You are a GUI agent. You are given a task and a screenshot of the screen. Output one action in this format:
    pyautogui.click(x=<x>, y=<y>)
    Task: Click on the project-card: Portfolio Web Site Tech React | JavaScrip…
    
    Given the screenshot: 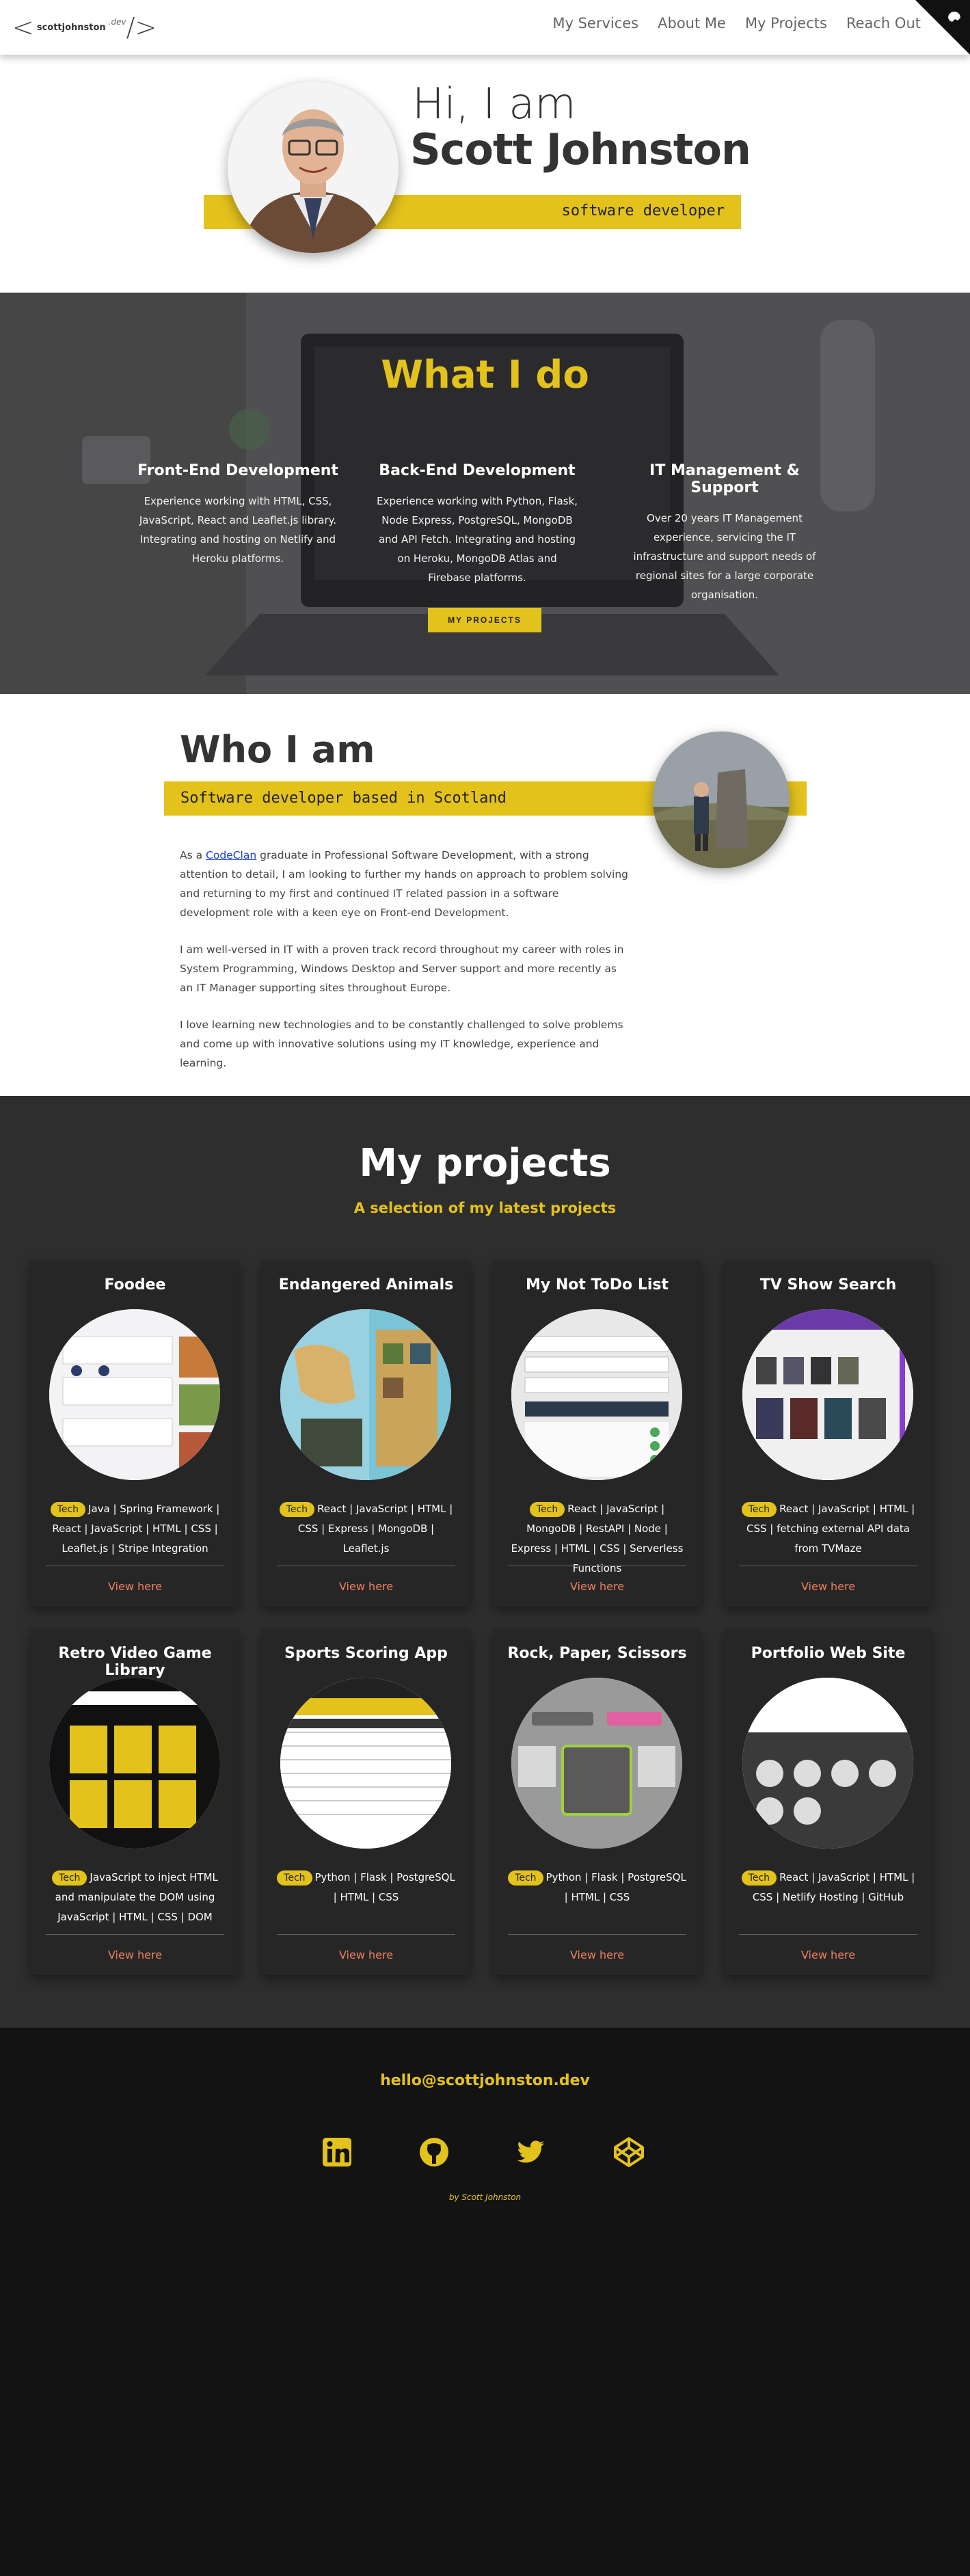 What is the action you would take?
    pyautogui.click(x=828, y=1802)
    